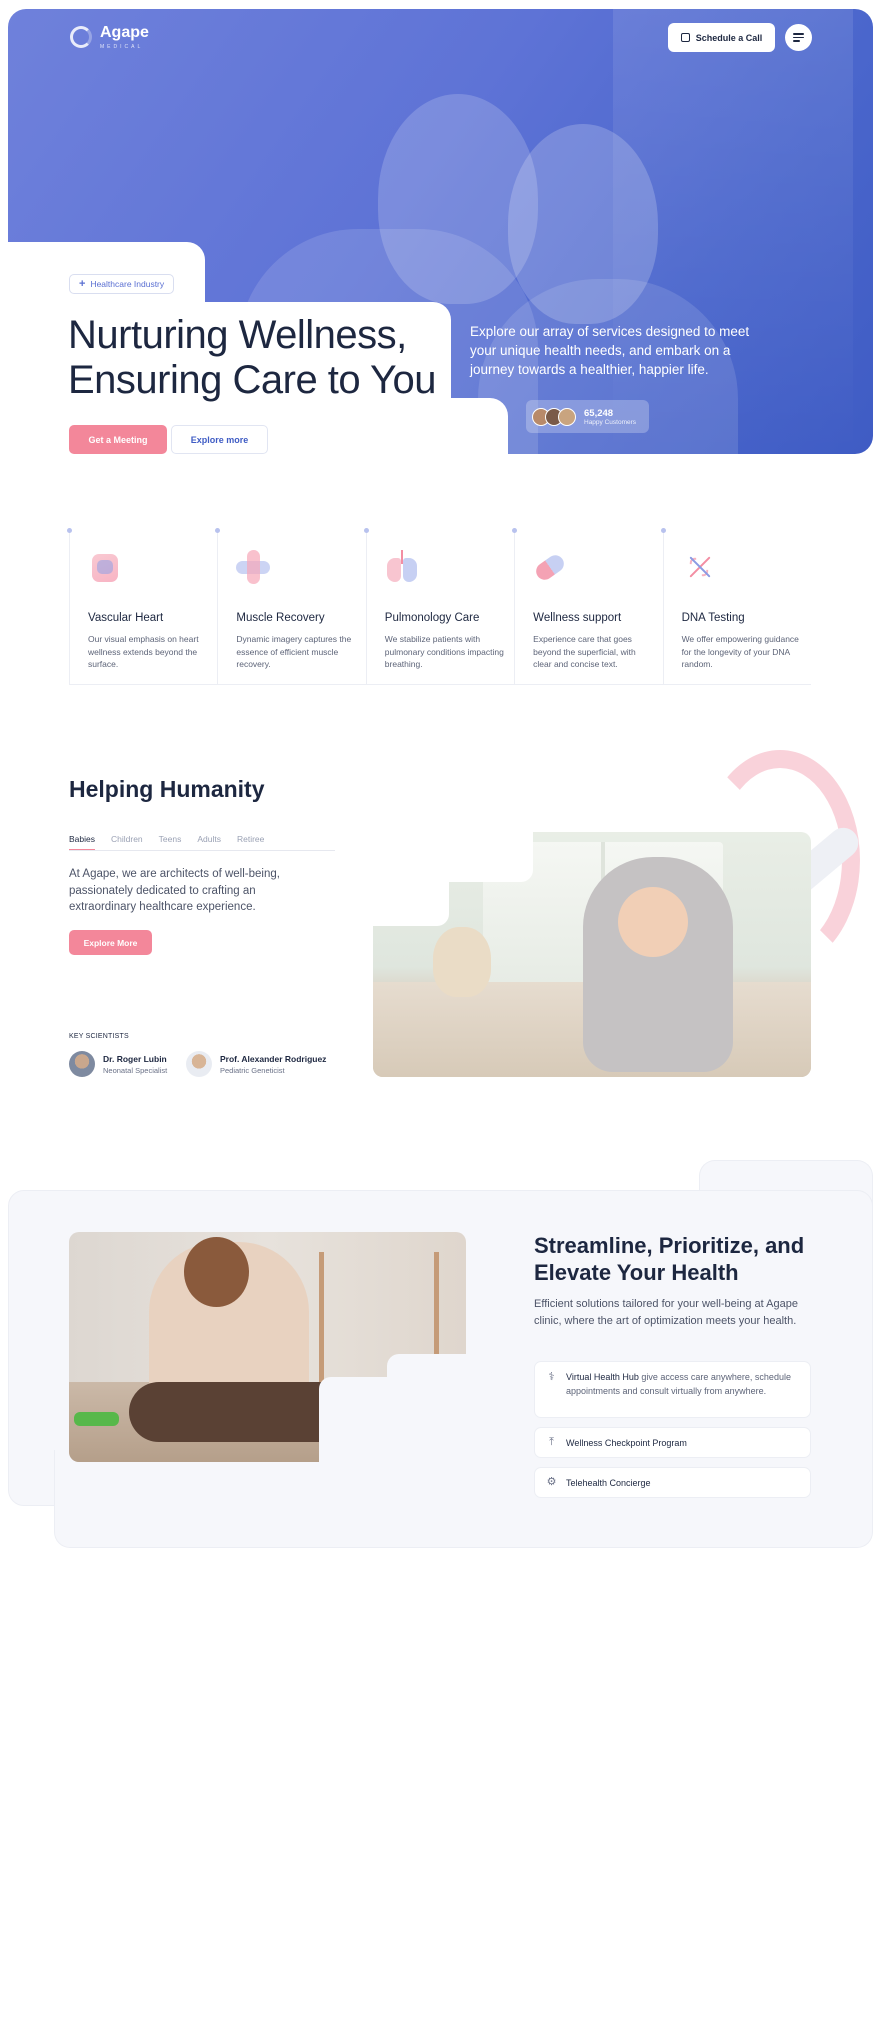 This screenshot has height=2018, width=881. Describe the element at coordinates (672, 1482) in the screenshot. I see `feature-telehealth-concierge: ⚙ Telehealth Concierge` at that location.